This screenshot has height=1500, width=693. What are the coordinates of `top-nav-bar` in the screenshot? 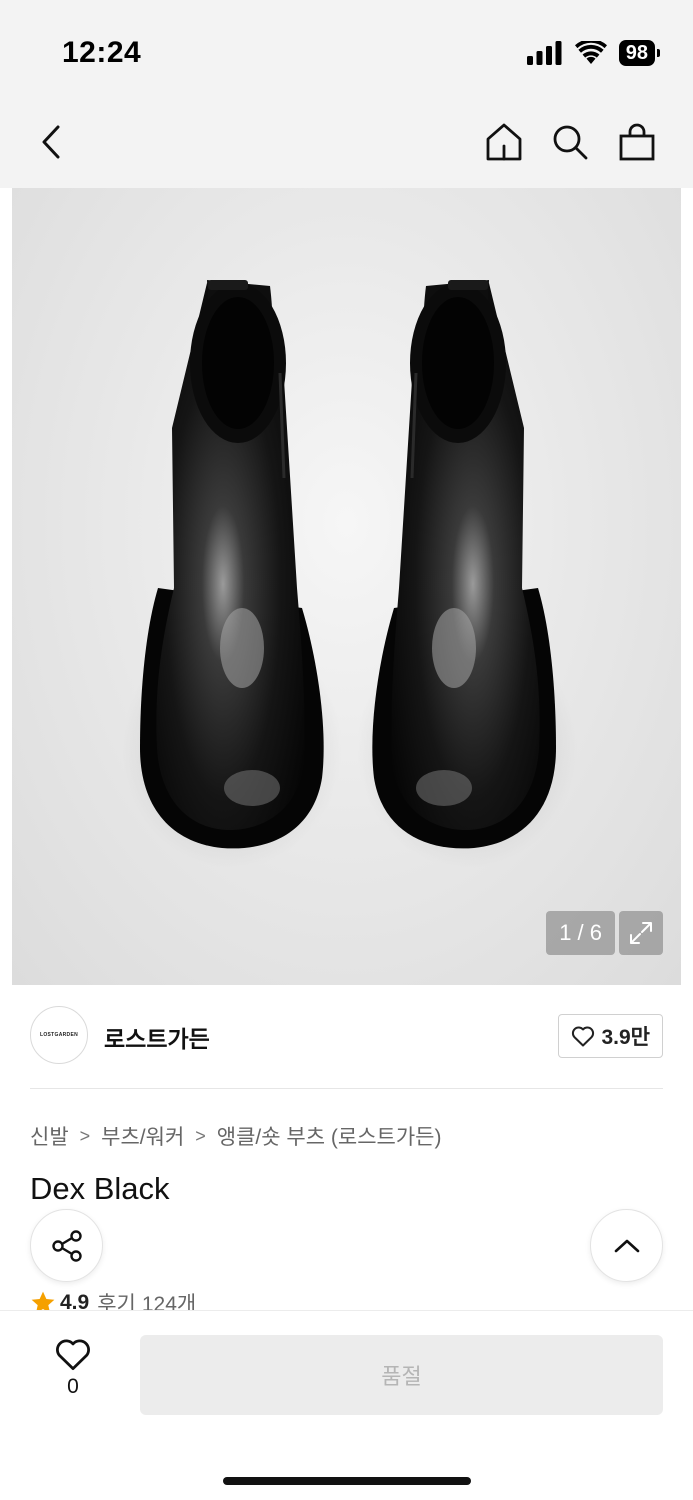 It's located at (346, 144).